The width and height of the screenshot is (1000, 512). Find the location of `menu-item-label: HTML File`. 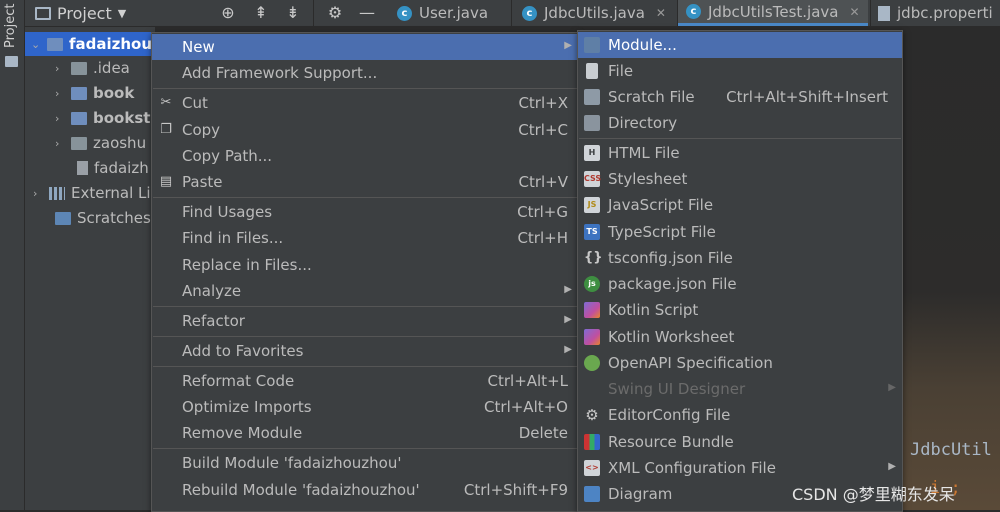

menu-item-label: HTML File is located at coordinates (644, 153).